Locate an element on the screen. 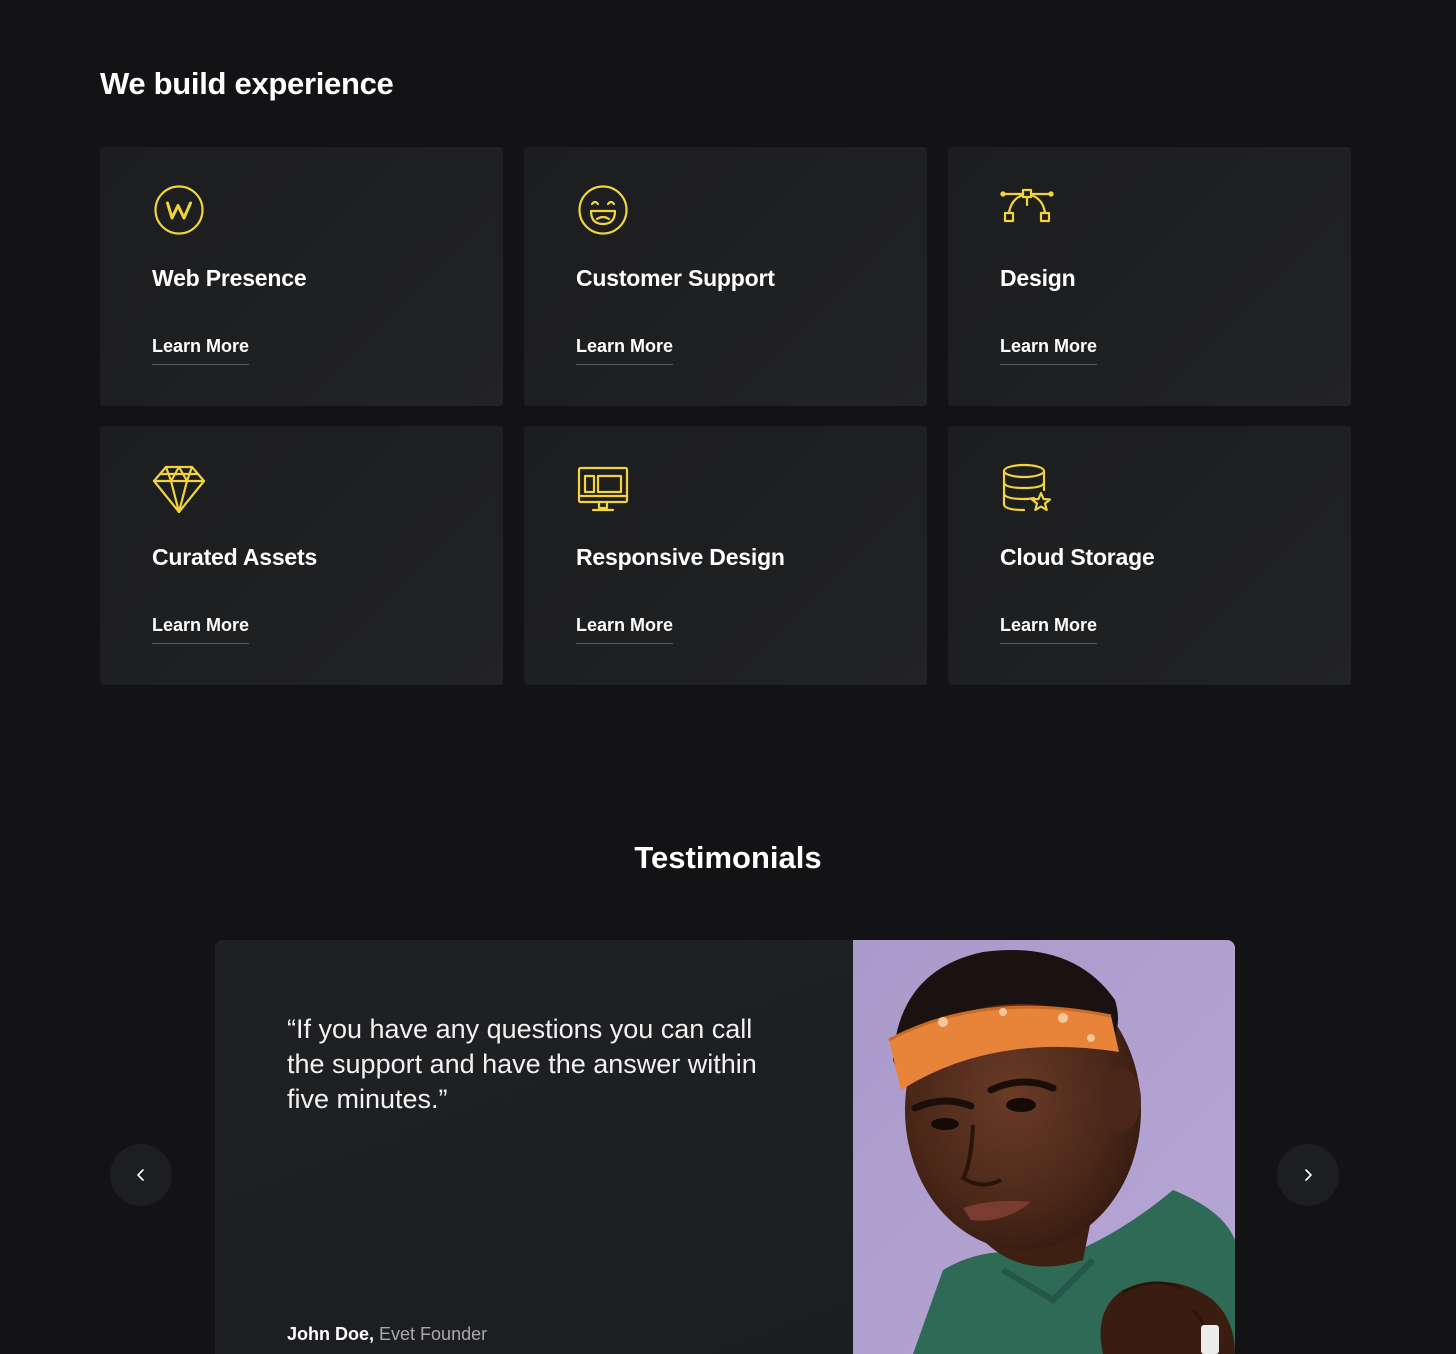  service-card-curated-assets: Curated Assets Learn More is located at coordinates (301, 555).